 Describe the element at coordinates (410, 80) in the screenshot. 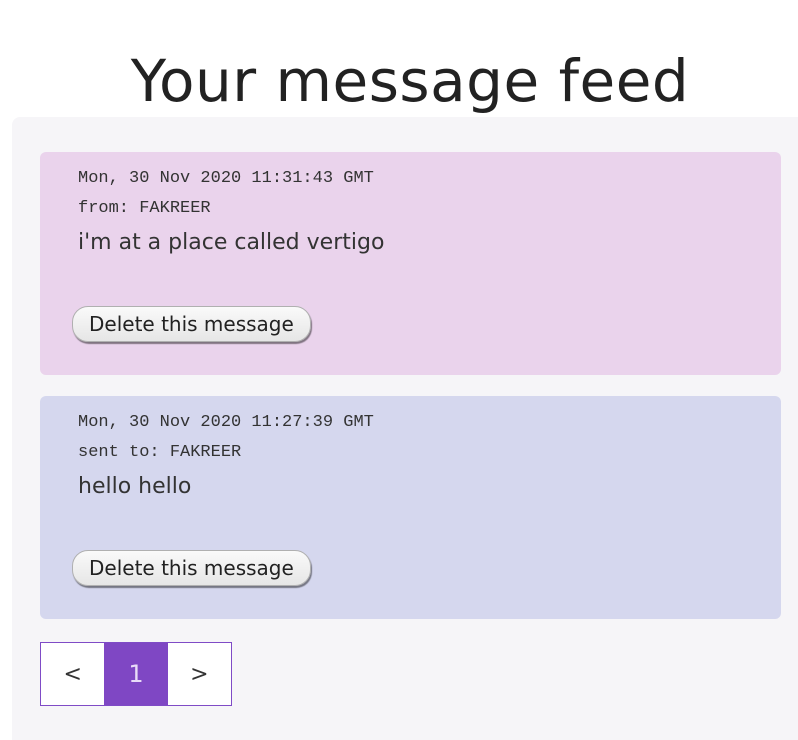

I see `page-title: Your message feed` at that location.